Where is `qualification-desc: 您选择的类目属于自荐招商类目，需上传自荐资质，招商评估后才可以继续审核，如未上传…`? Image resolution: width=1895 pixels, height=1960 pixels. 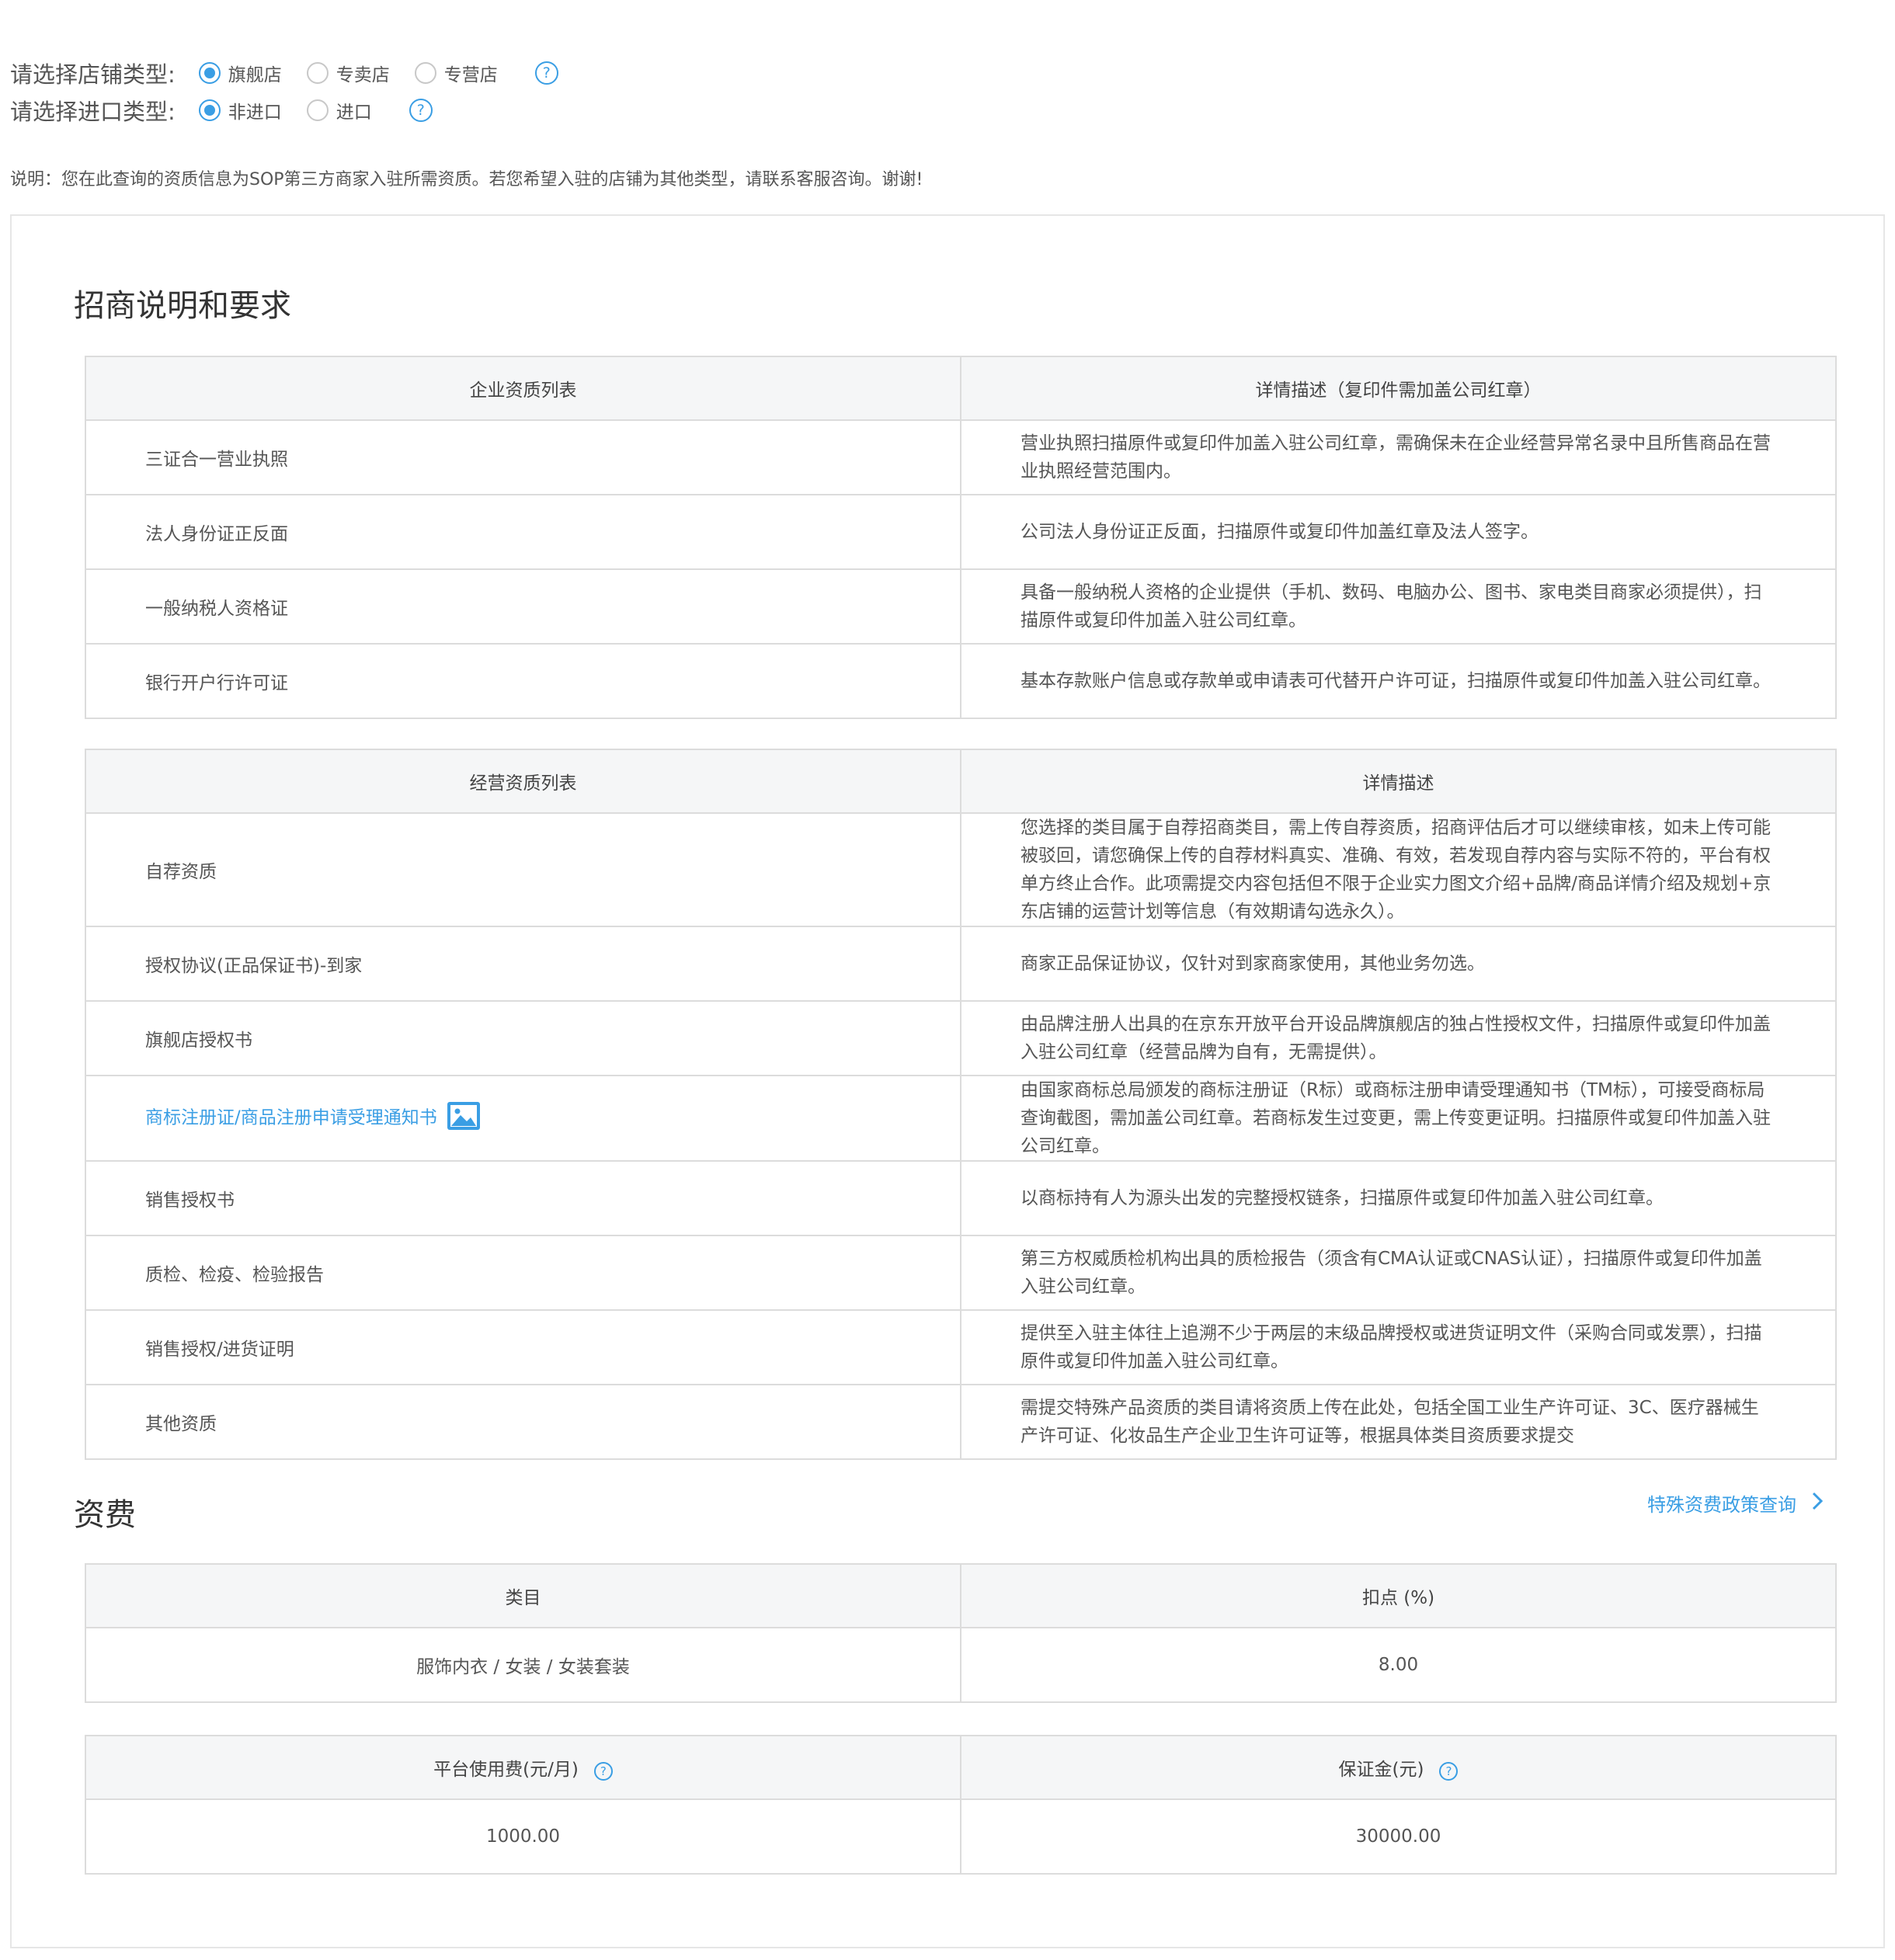 qualification-desc: 您选择的类目属于自荐招商类目，需上传自荐资质，招商评估后才可以继续审核，如未上传… is located at coordinates (1398, 869).